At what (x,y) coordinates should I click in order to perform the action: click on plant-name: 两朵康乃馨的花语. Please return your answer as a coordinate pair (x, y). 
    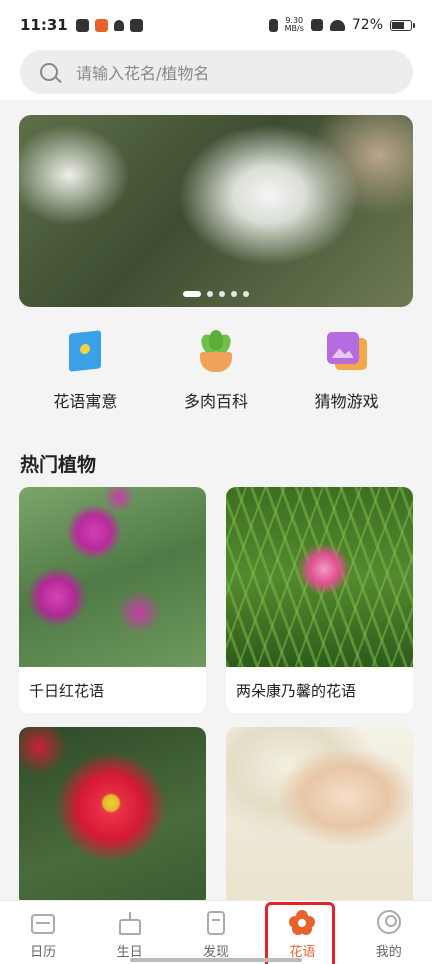
    Looking at the image, I should click on (296, 690).